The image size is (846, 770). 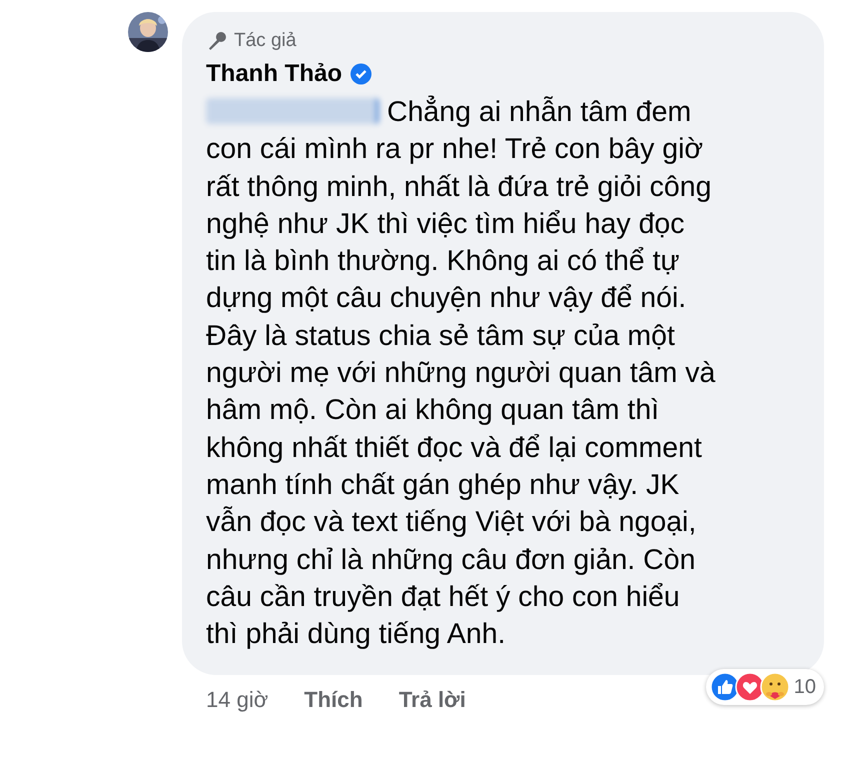 What do you see at coordinates (265, 41) in the screenshot?
I see `author-label: Tác giả` at bounding box center [265, 41].